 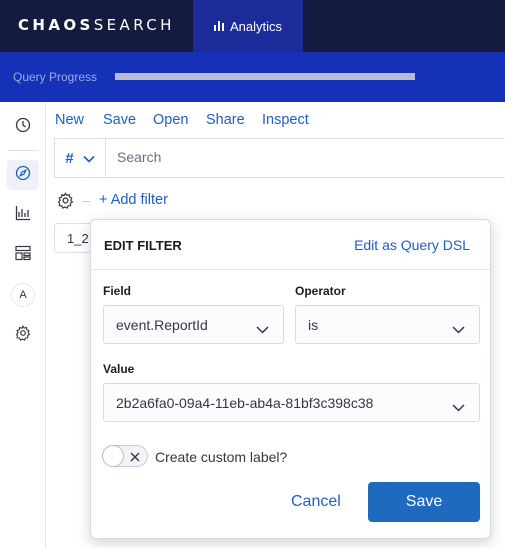 What do you see at coordinates (245, 403) in the screenshot?
I see `value-combobox-value: 2b2a6fa0-09a4-11eb-ab4a-81bf3c398c38` at bounding box center [245, 403].